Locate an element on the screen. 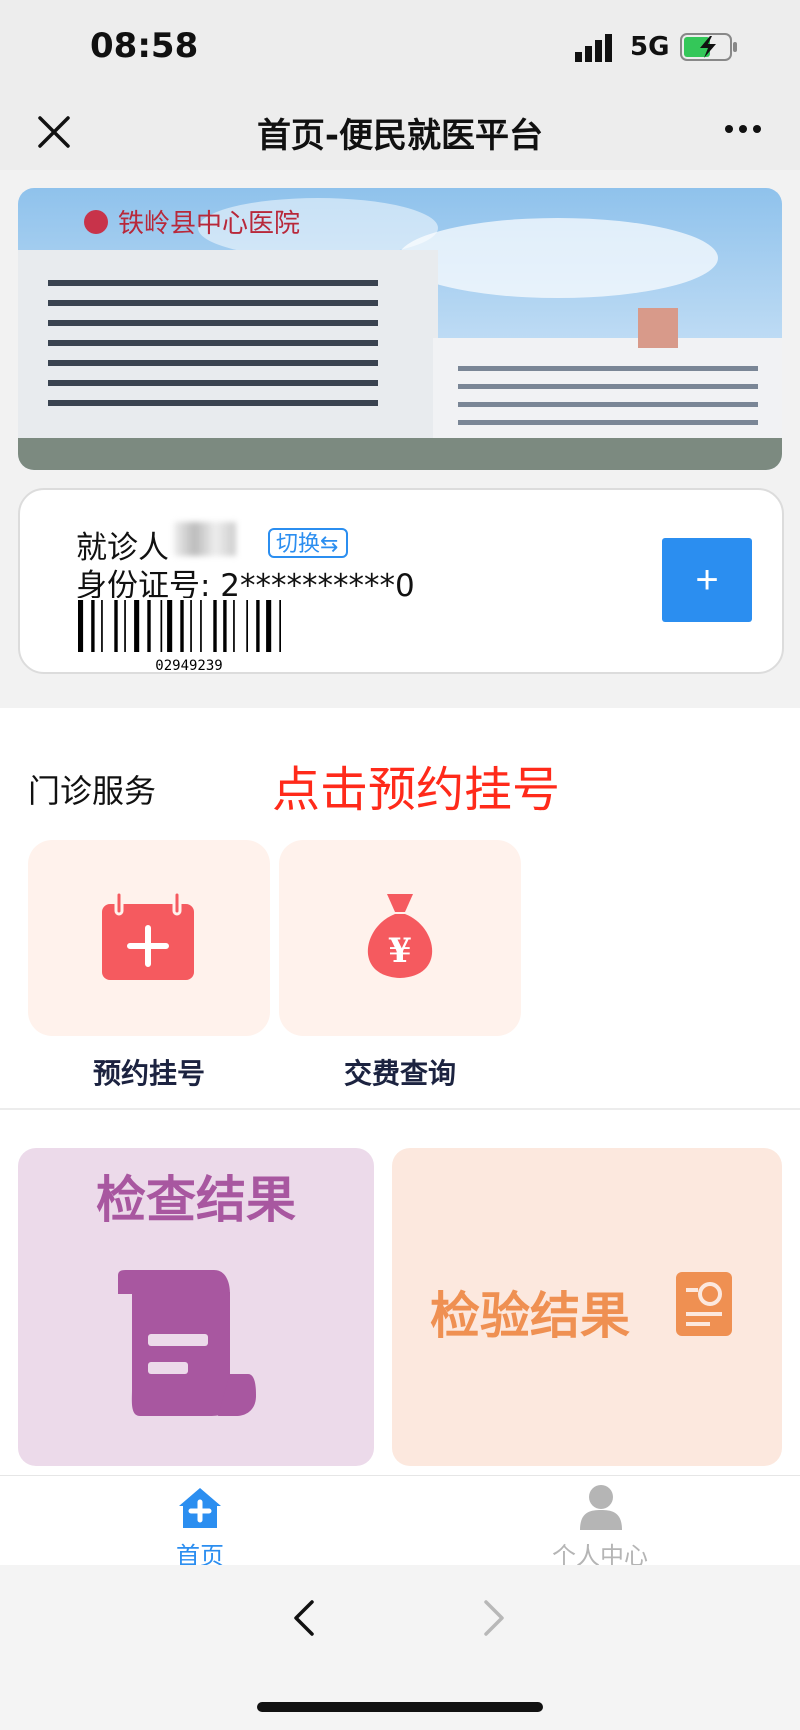 Image resolution: width=800 pixels, height=1730 pixels. network-type: 5G is located at coordinates (650, 47).